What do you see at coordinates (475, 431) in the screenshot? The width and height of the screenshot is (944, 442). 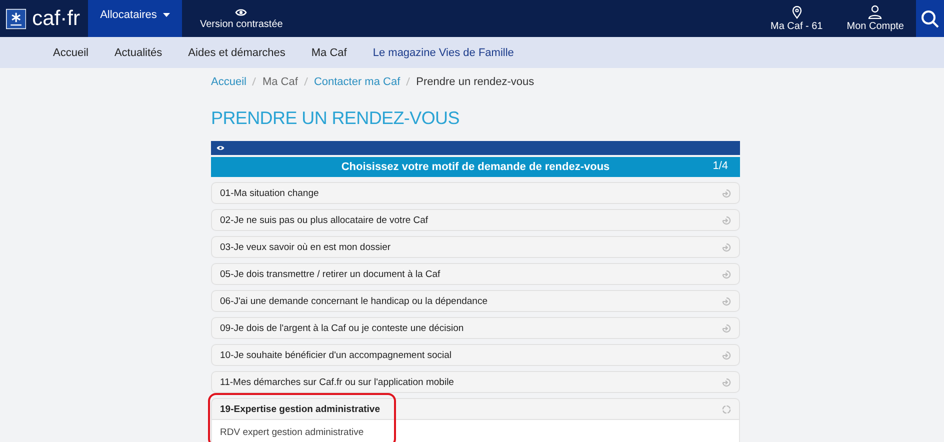 I see `motif-option: RDV expert gestion administrative` at bounding box center [475, 431].